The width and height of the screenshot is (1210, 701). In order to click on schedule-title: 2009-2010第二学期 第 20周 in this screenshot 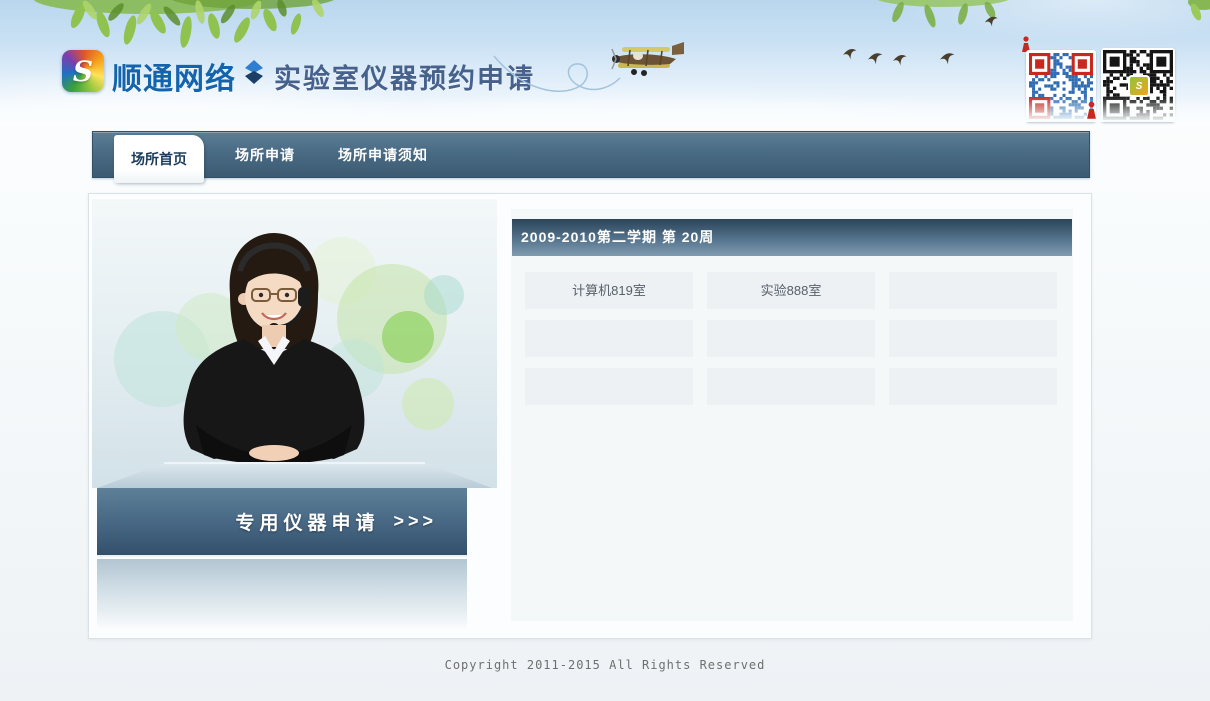, I will do `click(618, 237)`.